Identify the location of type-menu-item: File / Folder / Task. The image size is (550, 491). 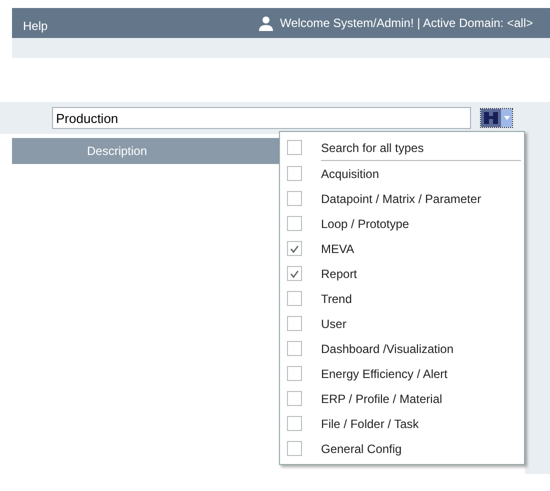
(402, 423).